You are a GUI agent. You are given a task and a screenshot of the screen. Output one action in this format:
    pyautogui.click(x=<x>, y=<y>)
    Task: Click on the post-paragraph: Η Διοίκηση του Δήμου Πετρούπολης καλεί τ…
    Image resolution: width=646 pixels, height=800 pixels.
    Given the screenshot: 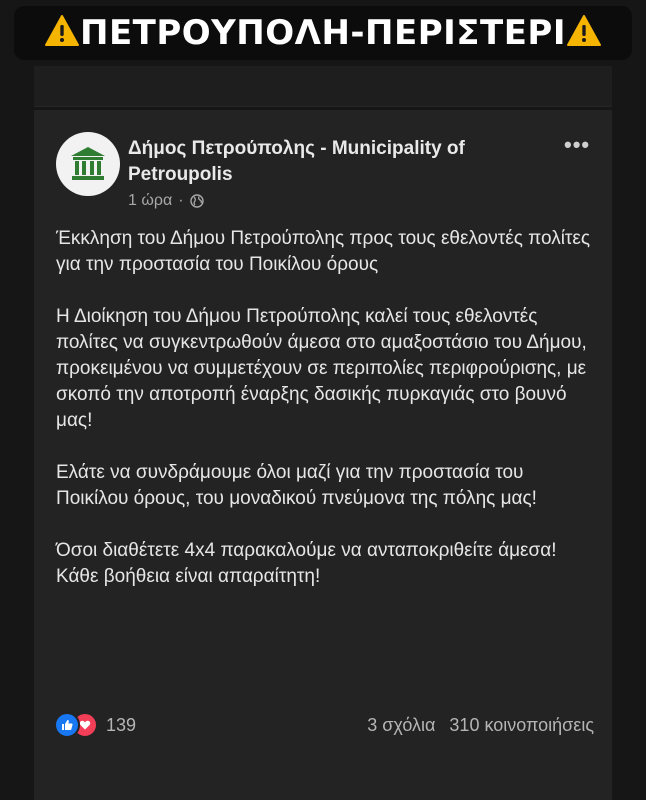 What is the action you would take?
    pyautogui.click(x=321, y=368)
    